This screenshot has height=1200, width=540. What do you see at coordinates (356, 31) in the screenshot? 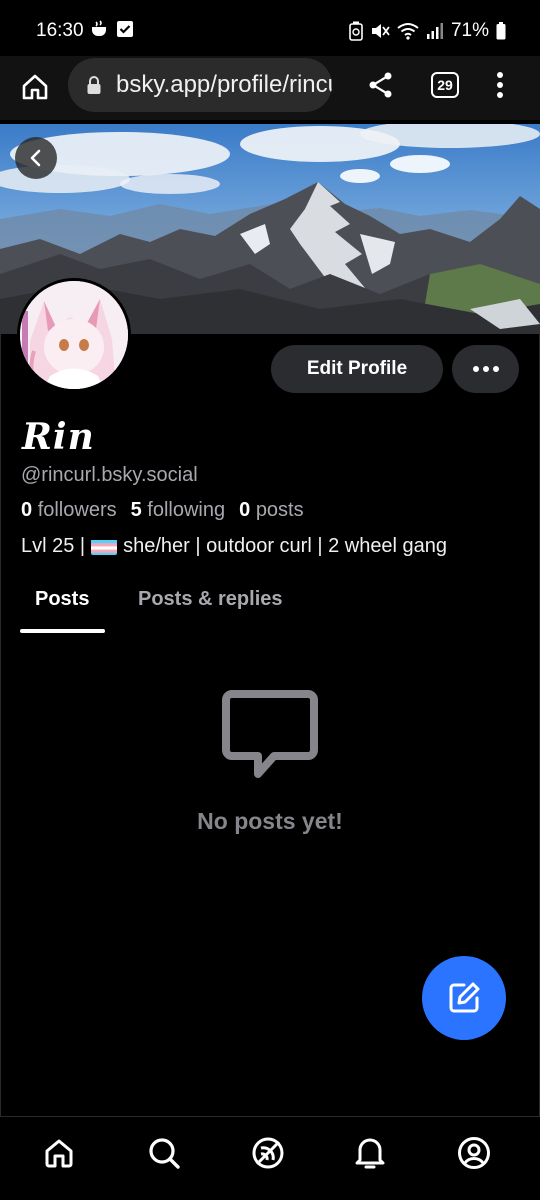
I see `battery-saver-icon` at bounding box center [356, 31].